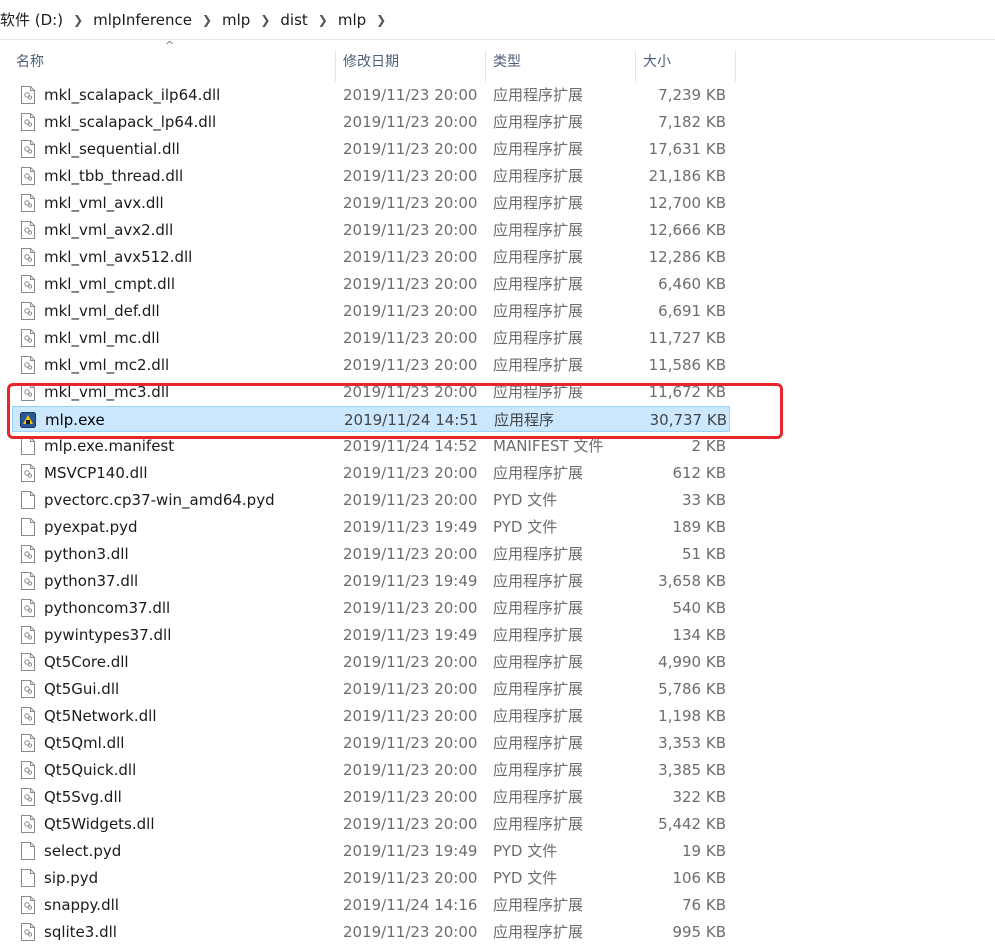  What do you see at coordinates (75, 420) in the screenshot?
I see `file-name: mlp.exe` at bounding box center [75, 420].